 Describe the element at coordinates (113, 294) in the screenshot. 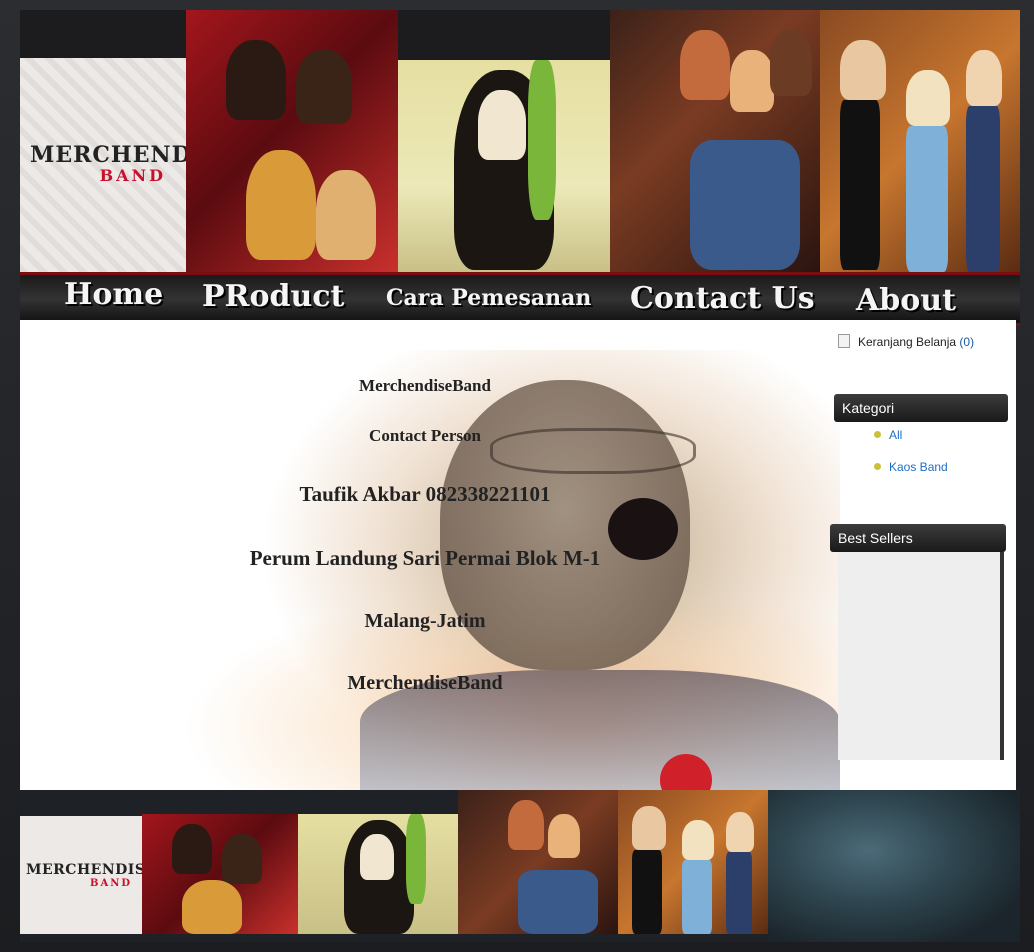

I see `nav-home: Home` at that location.